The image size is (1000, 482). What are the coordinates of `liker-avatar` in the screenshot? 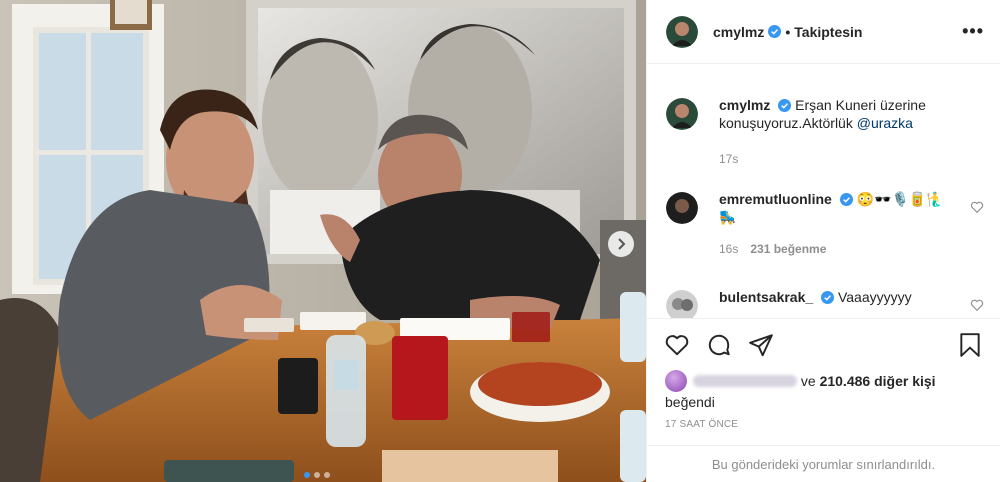 It's located at (676, 381).